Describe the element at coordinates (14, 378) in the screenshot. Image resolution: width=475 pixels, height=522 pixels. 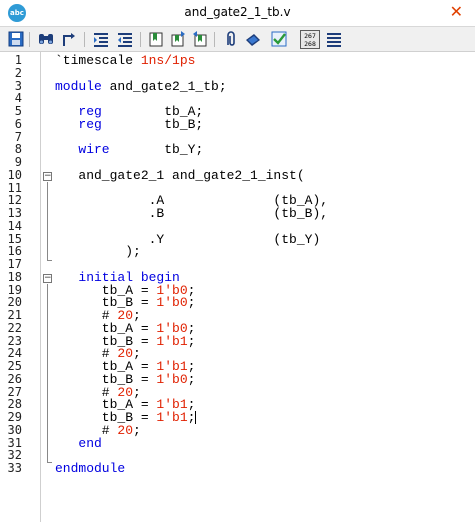
I see `line-number: 26` at that location.